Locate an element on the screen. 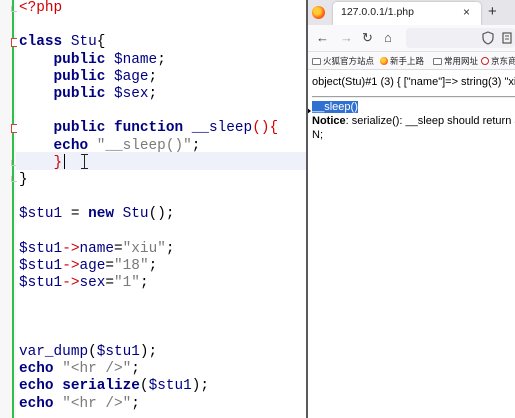  code-line: <?php is located at coordinates (40, 8).